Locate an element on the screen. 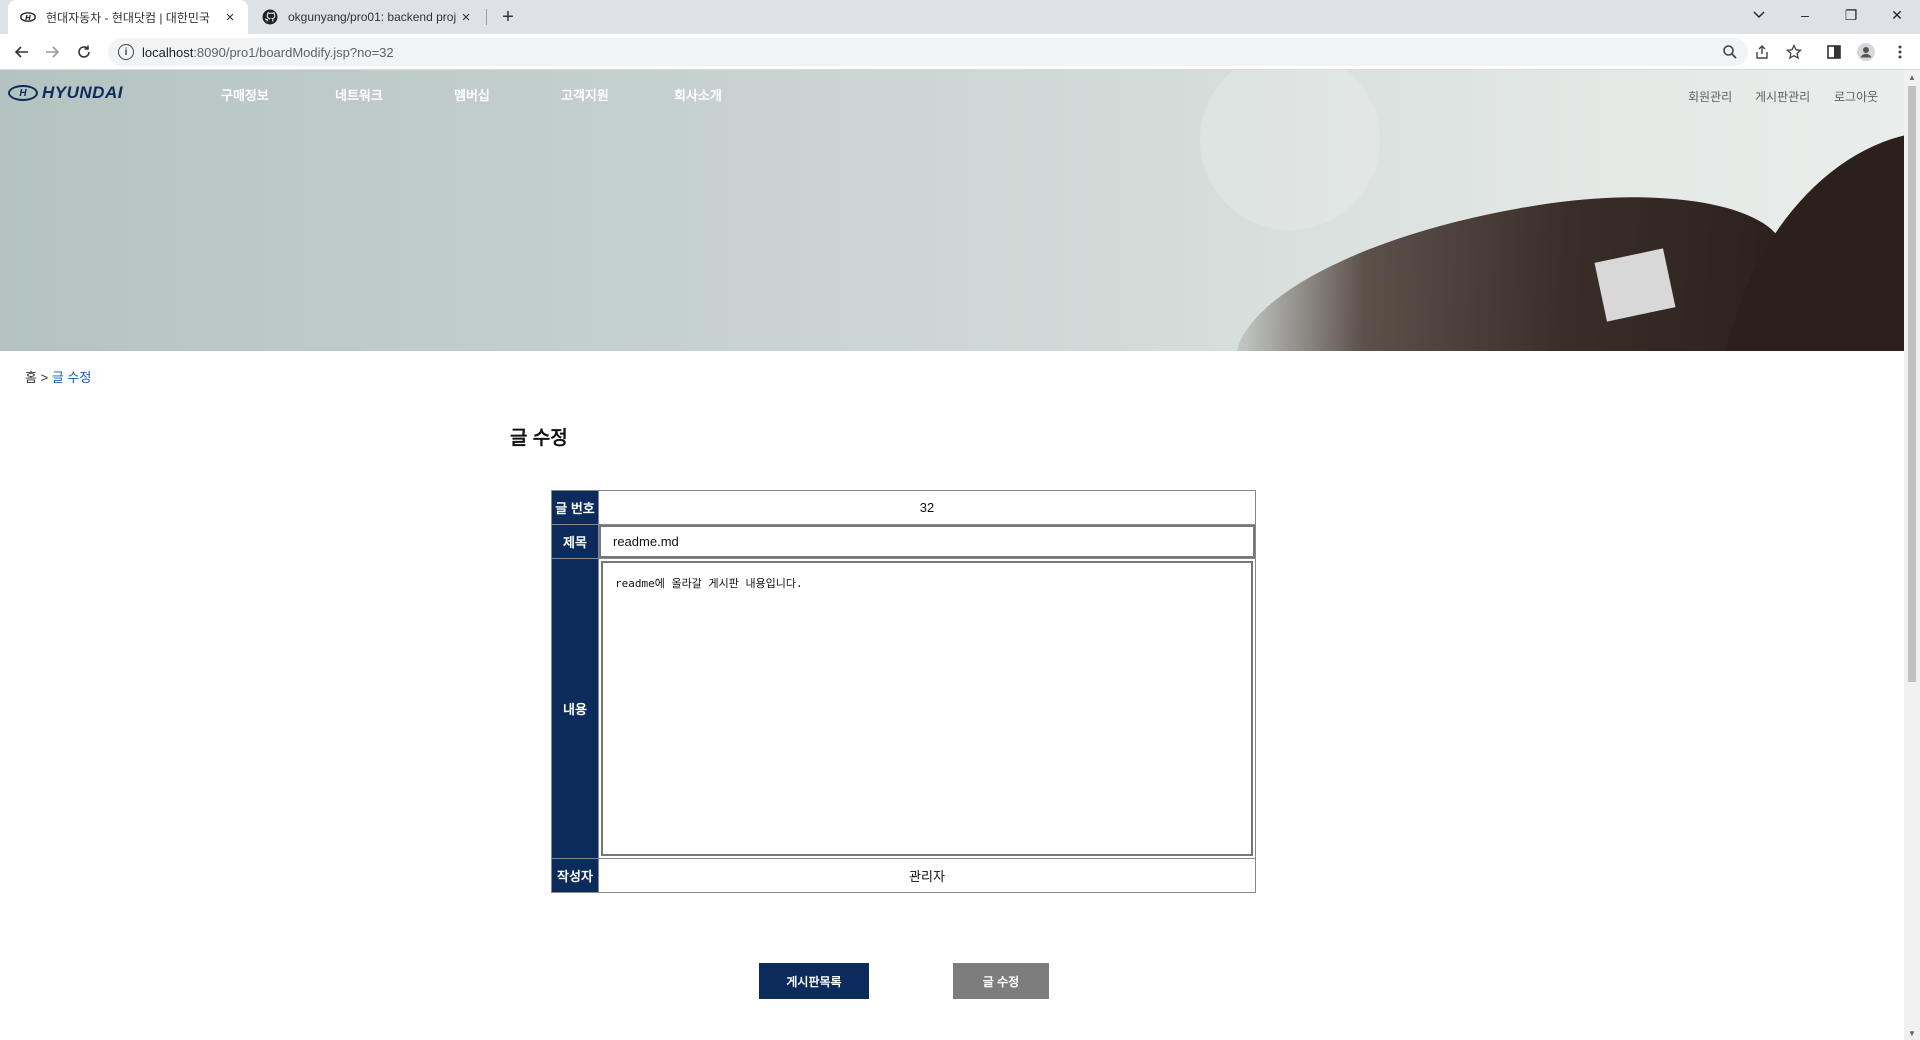 Image resolution: width=1920 pixels, height=1040 pixels. content-cell: readme에 올라갈 게시판 내용입니다. is located at coordinates (926, 708).